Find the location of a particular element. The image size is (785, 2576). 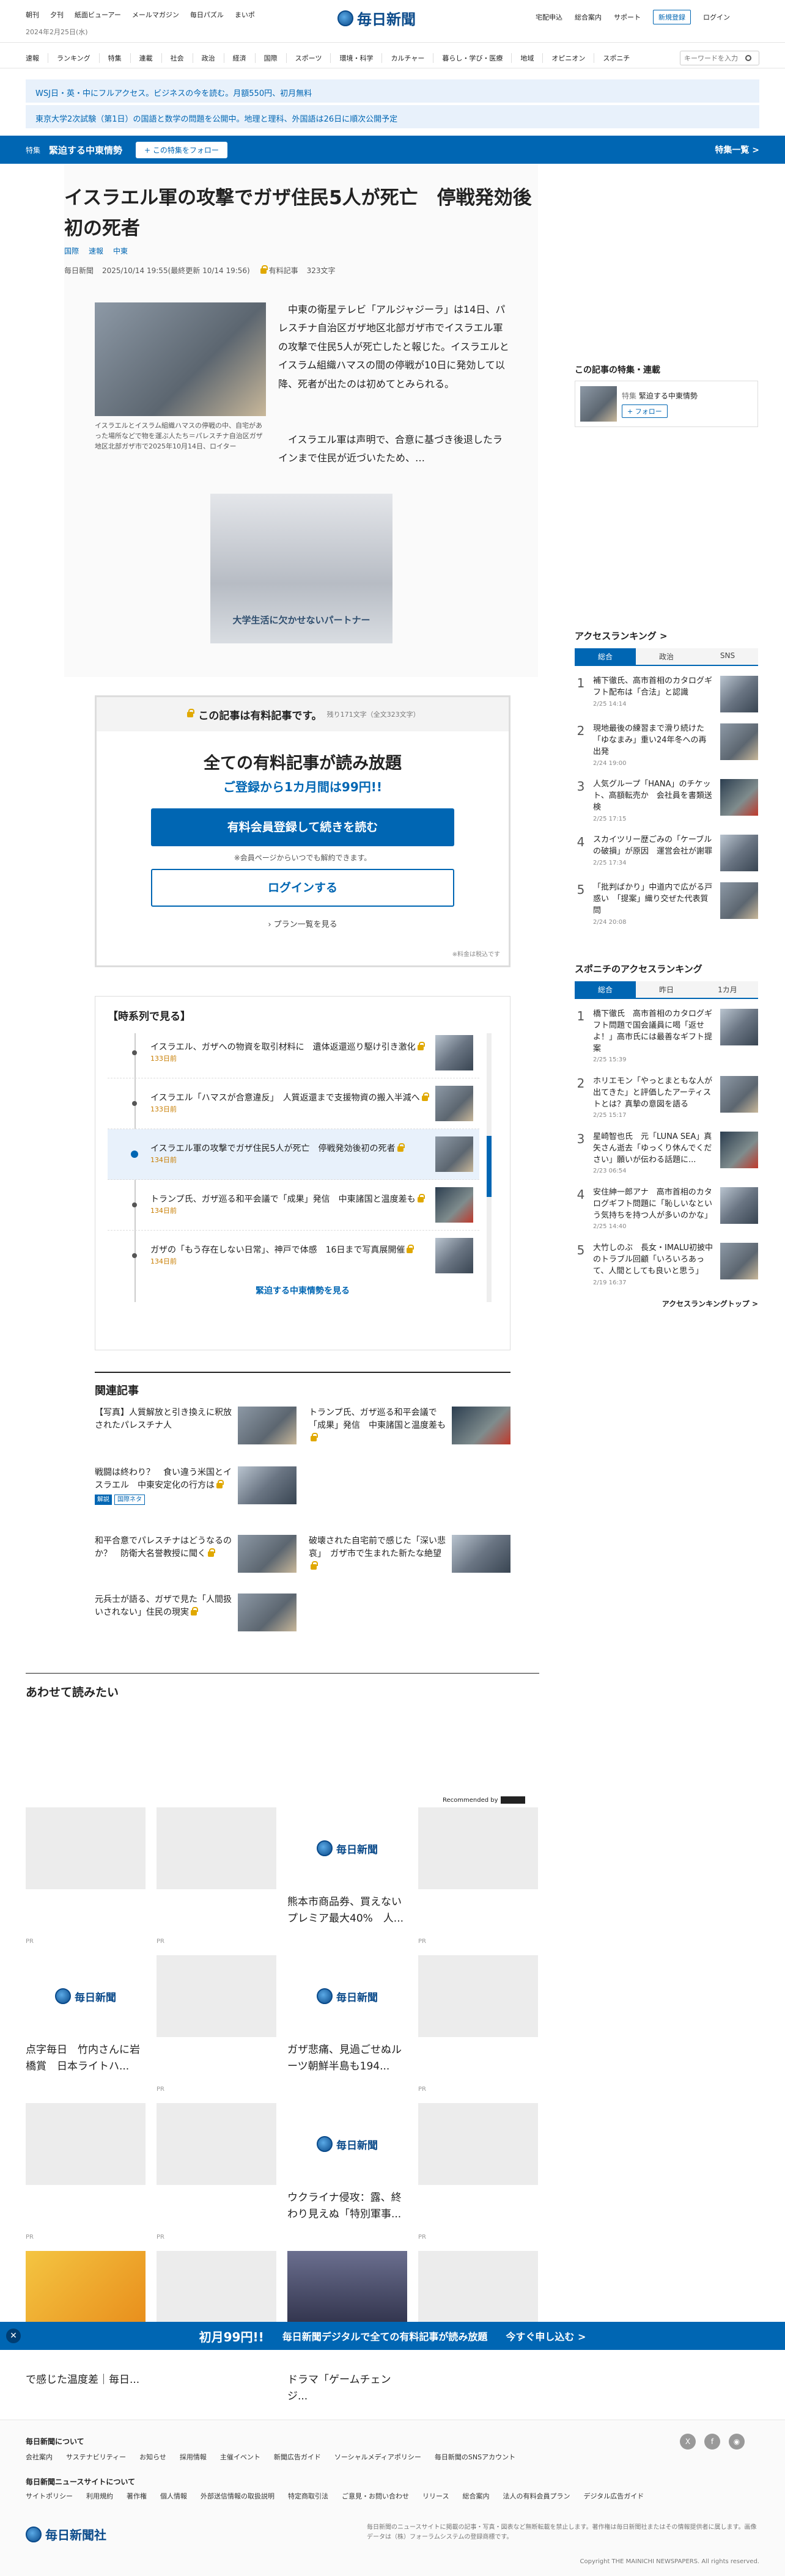

timeline-more-link: 緊迫する中東情勢を見る is located at coordinates (303, 1290).